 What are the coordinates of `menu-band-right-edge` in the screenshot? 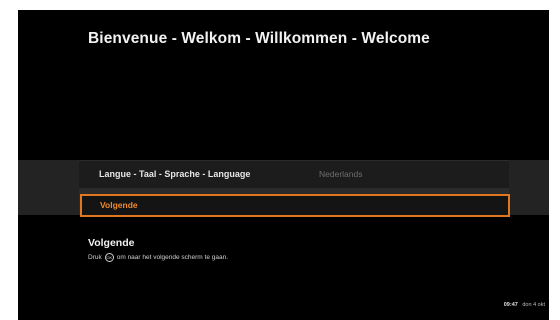 It's located at (529, 187).